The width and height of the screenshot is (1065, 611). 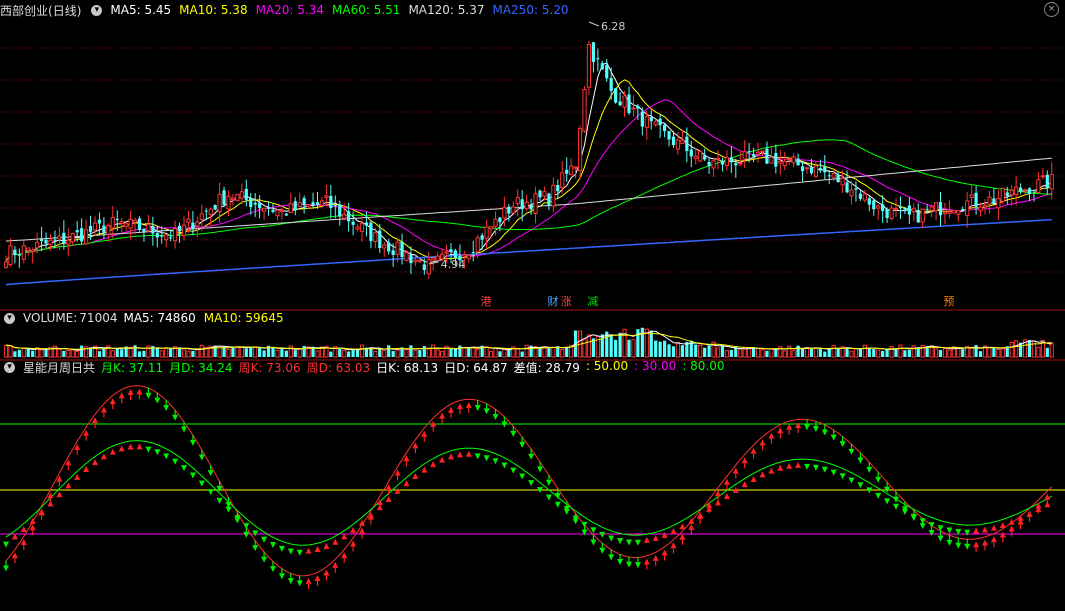 What do you see at coordinates (528, 342) in the screenshot?
I see `volume-bars` at bounding box center [528, 342].